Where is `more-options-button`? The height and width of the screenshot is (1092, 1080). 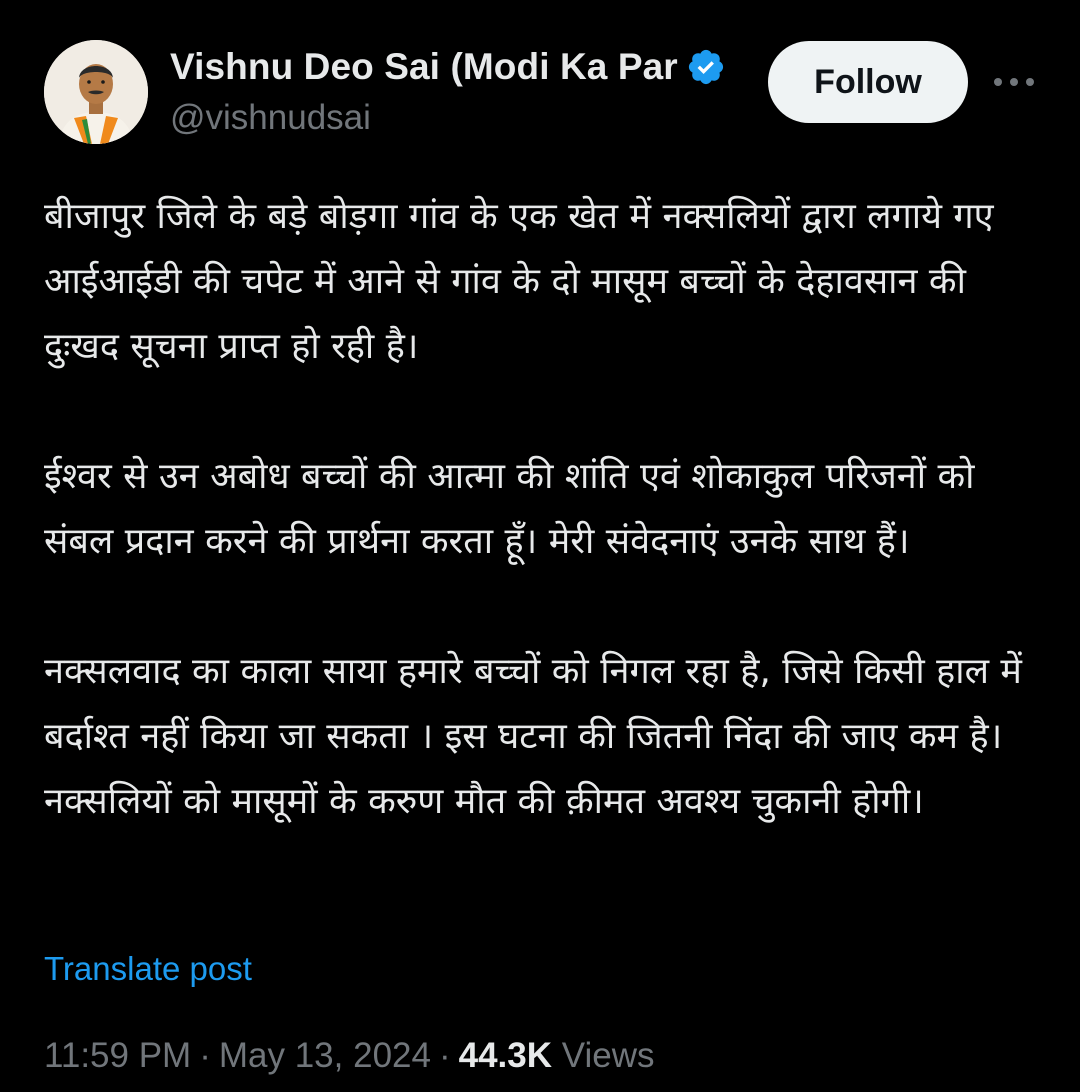 more-options-button is located at coordinates (1014, 82).